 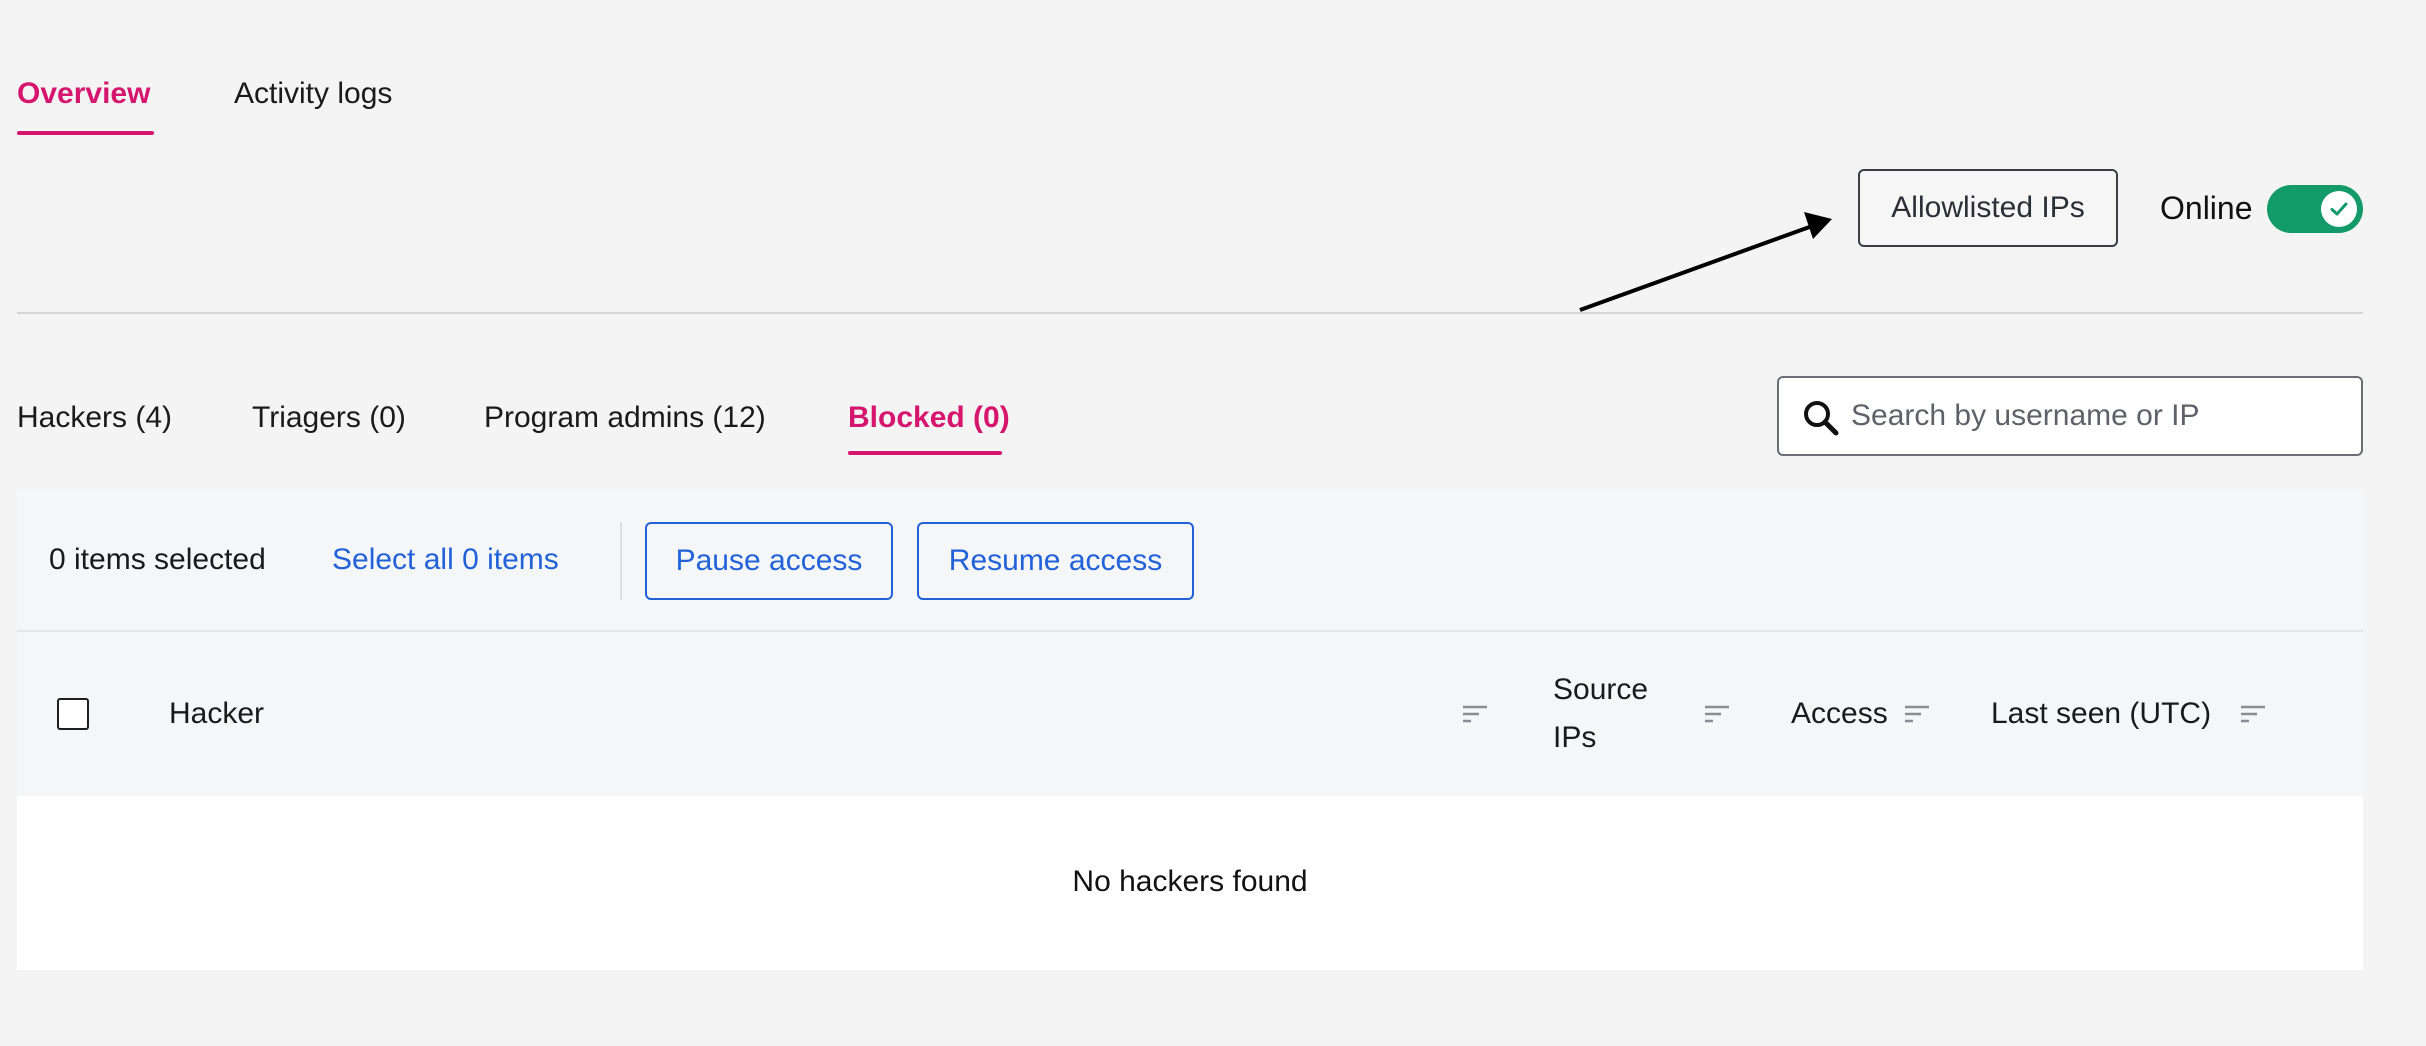 What do you see at coordinates (216, 714) in the screenshot?
I see `column-hacker: Hacker` at bounding box center [216, 714].